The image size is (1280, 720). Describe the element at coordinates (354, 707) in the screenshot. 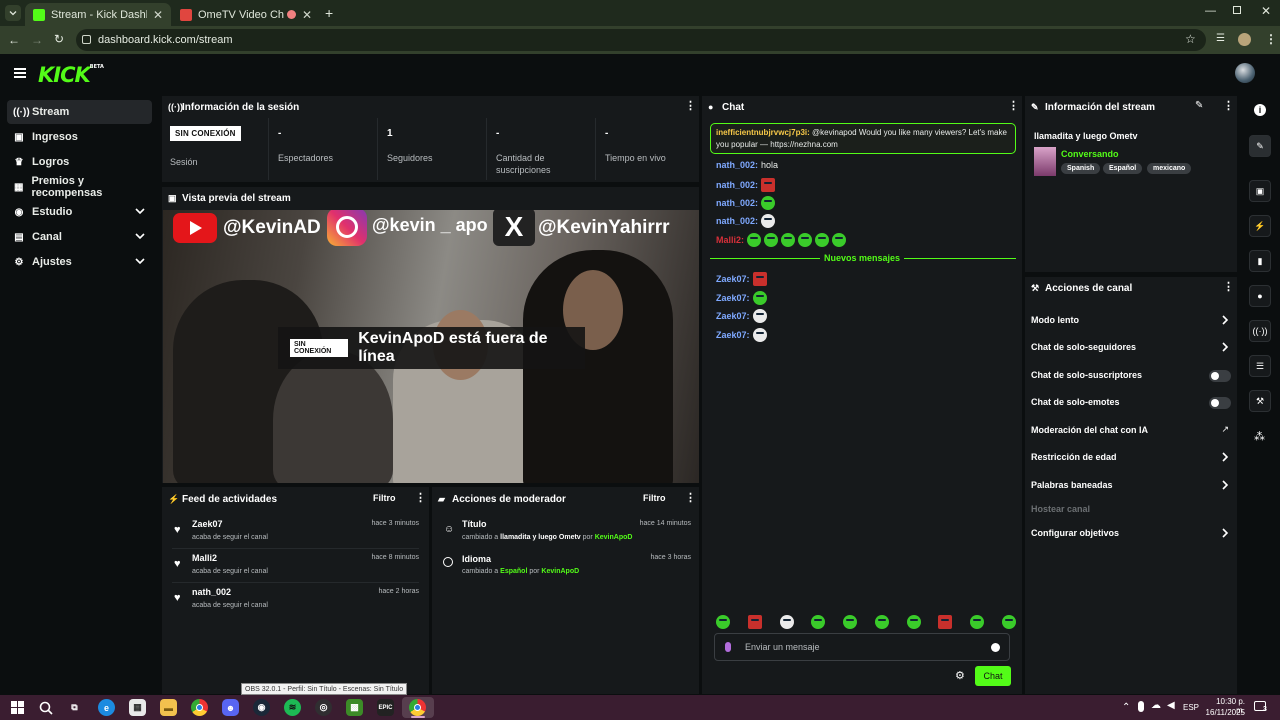

I see `minecraft-icon: ▩` at that location.